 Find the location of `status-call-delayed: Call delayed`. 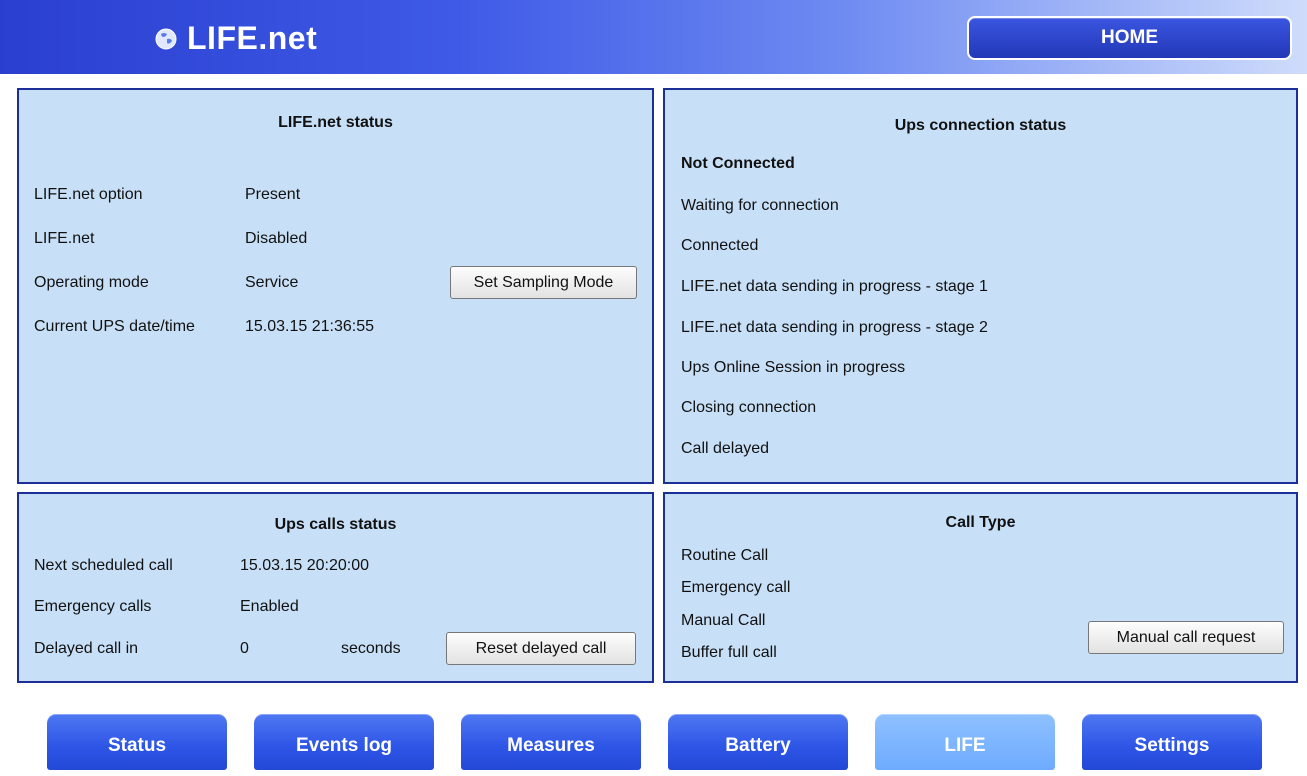

status-call-delayed: Call delayed is located at coordinates (725, 448).